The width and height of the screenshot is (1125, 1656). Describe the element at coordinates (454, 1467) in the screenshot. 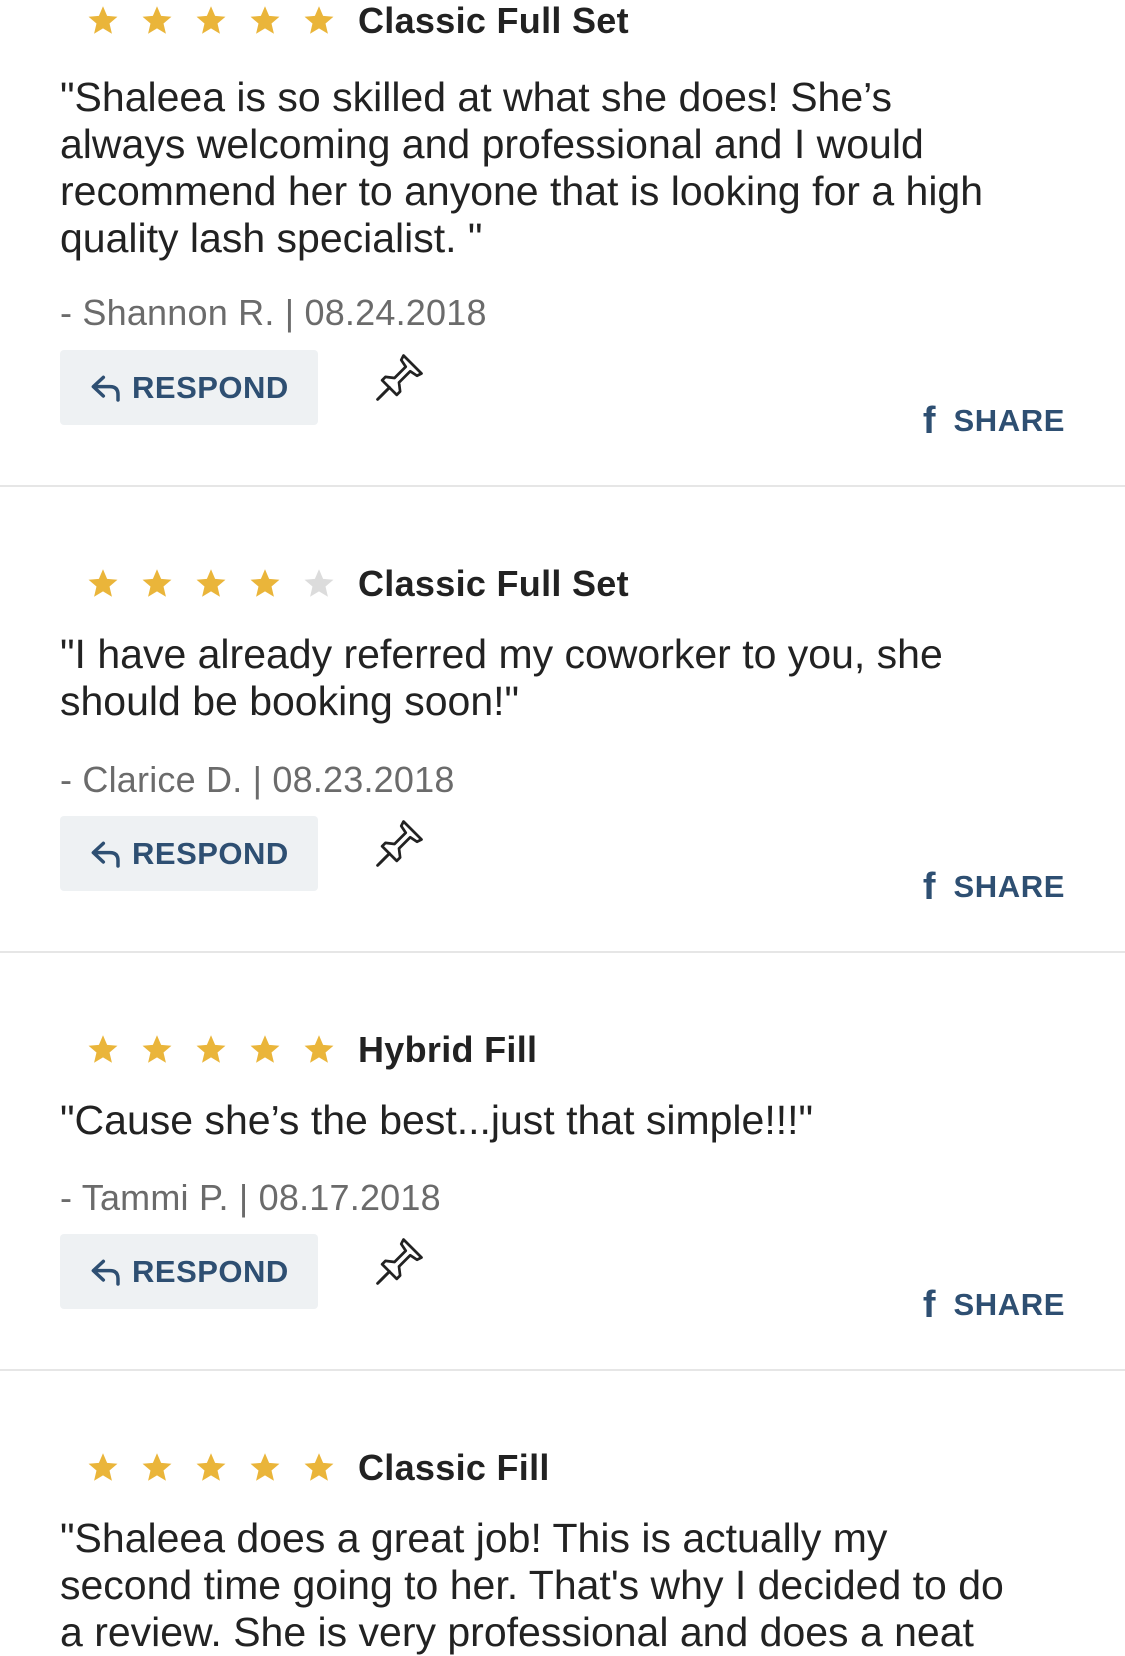

I see `service-name: Classic Fill` at that location.